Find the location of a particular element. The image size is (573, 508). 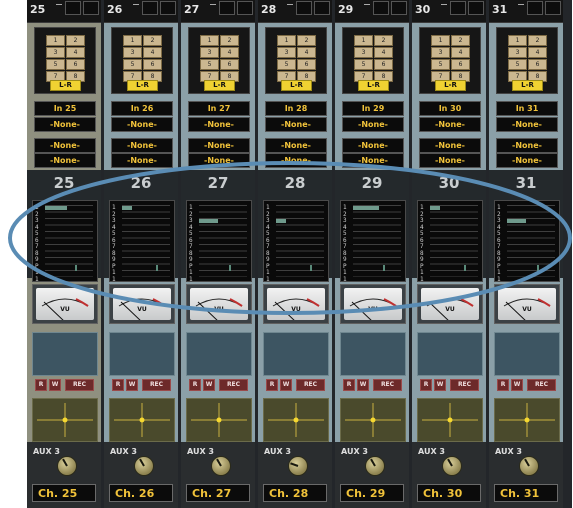

channel-name-field: Ch. 28 is located at coordinates (295, 493).